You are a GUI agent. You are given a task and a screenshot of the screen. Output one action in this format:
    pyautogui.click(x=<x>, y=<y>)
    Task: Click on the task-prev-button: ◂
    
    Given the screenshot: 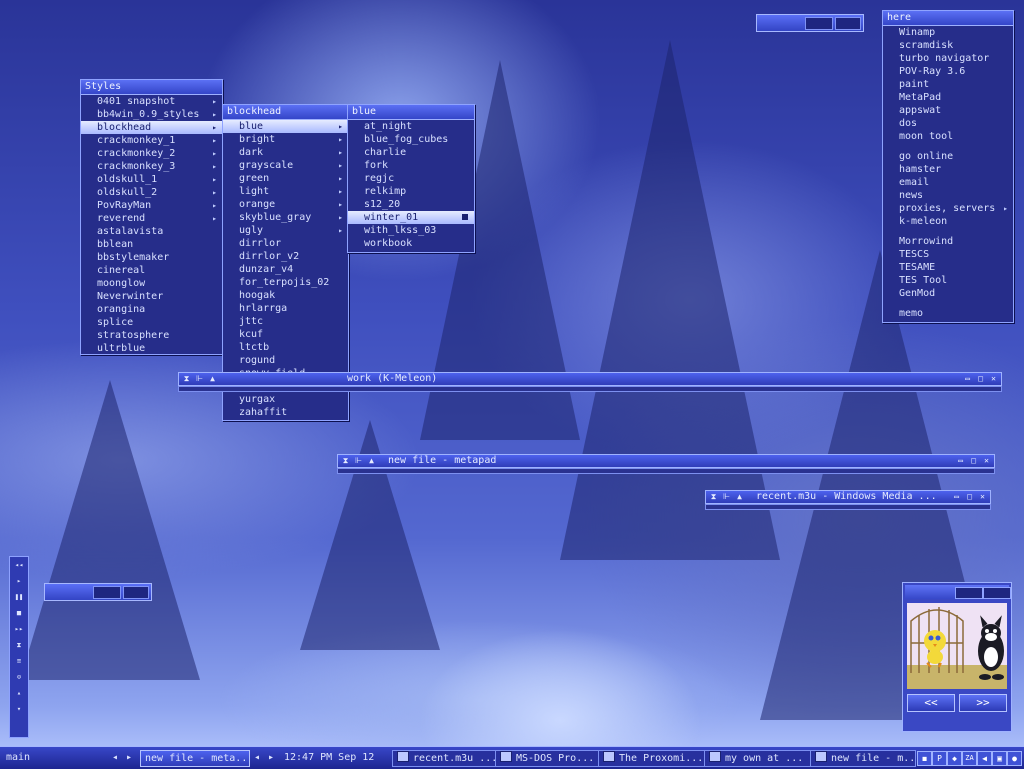 What is the action you would take?
    pyautogui.click(x=258, y=757)
    